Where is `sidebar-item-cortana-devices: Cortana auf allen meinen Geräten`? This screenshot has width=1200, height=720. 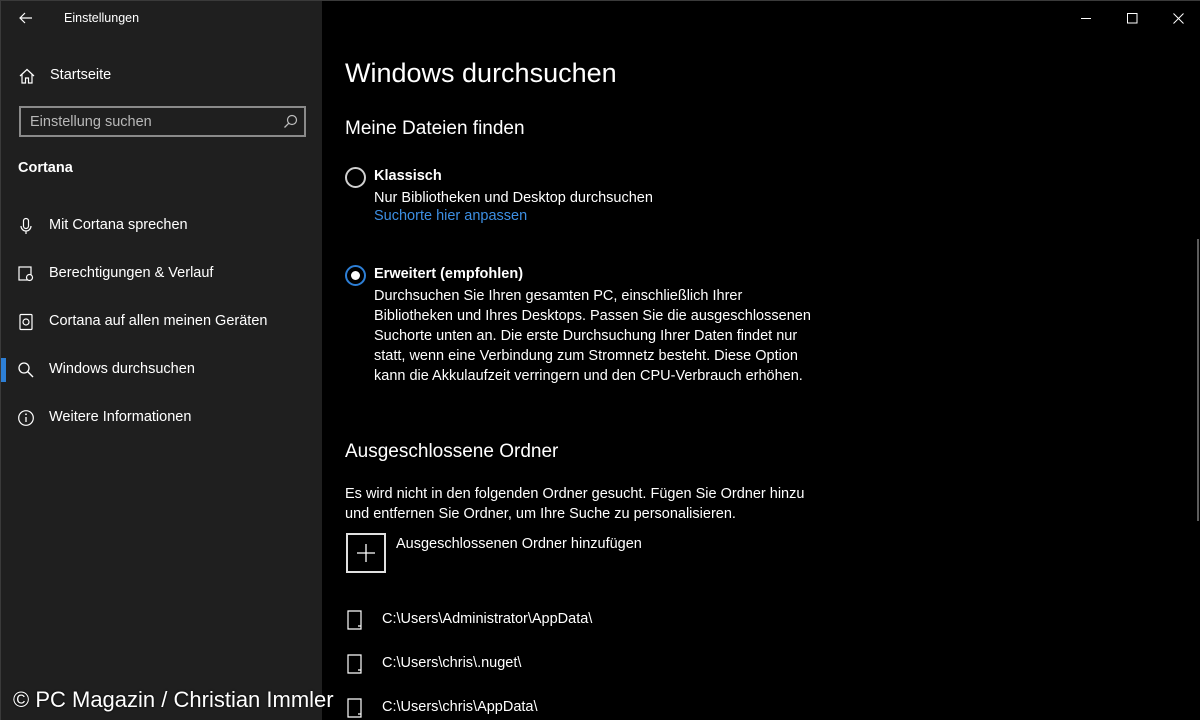
sidebar-item-cortana-devices: Cortana auf allen meinen Geräten is located at coordinates (161, 322).